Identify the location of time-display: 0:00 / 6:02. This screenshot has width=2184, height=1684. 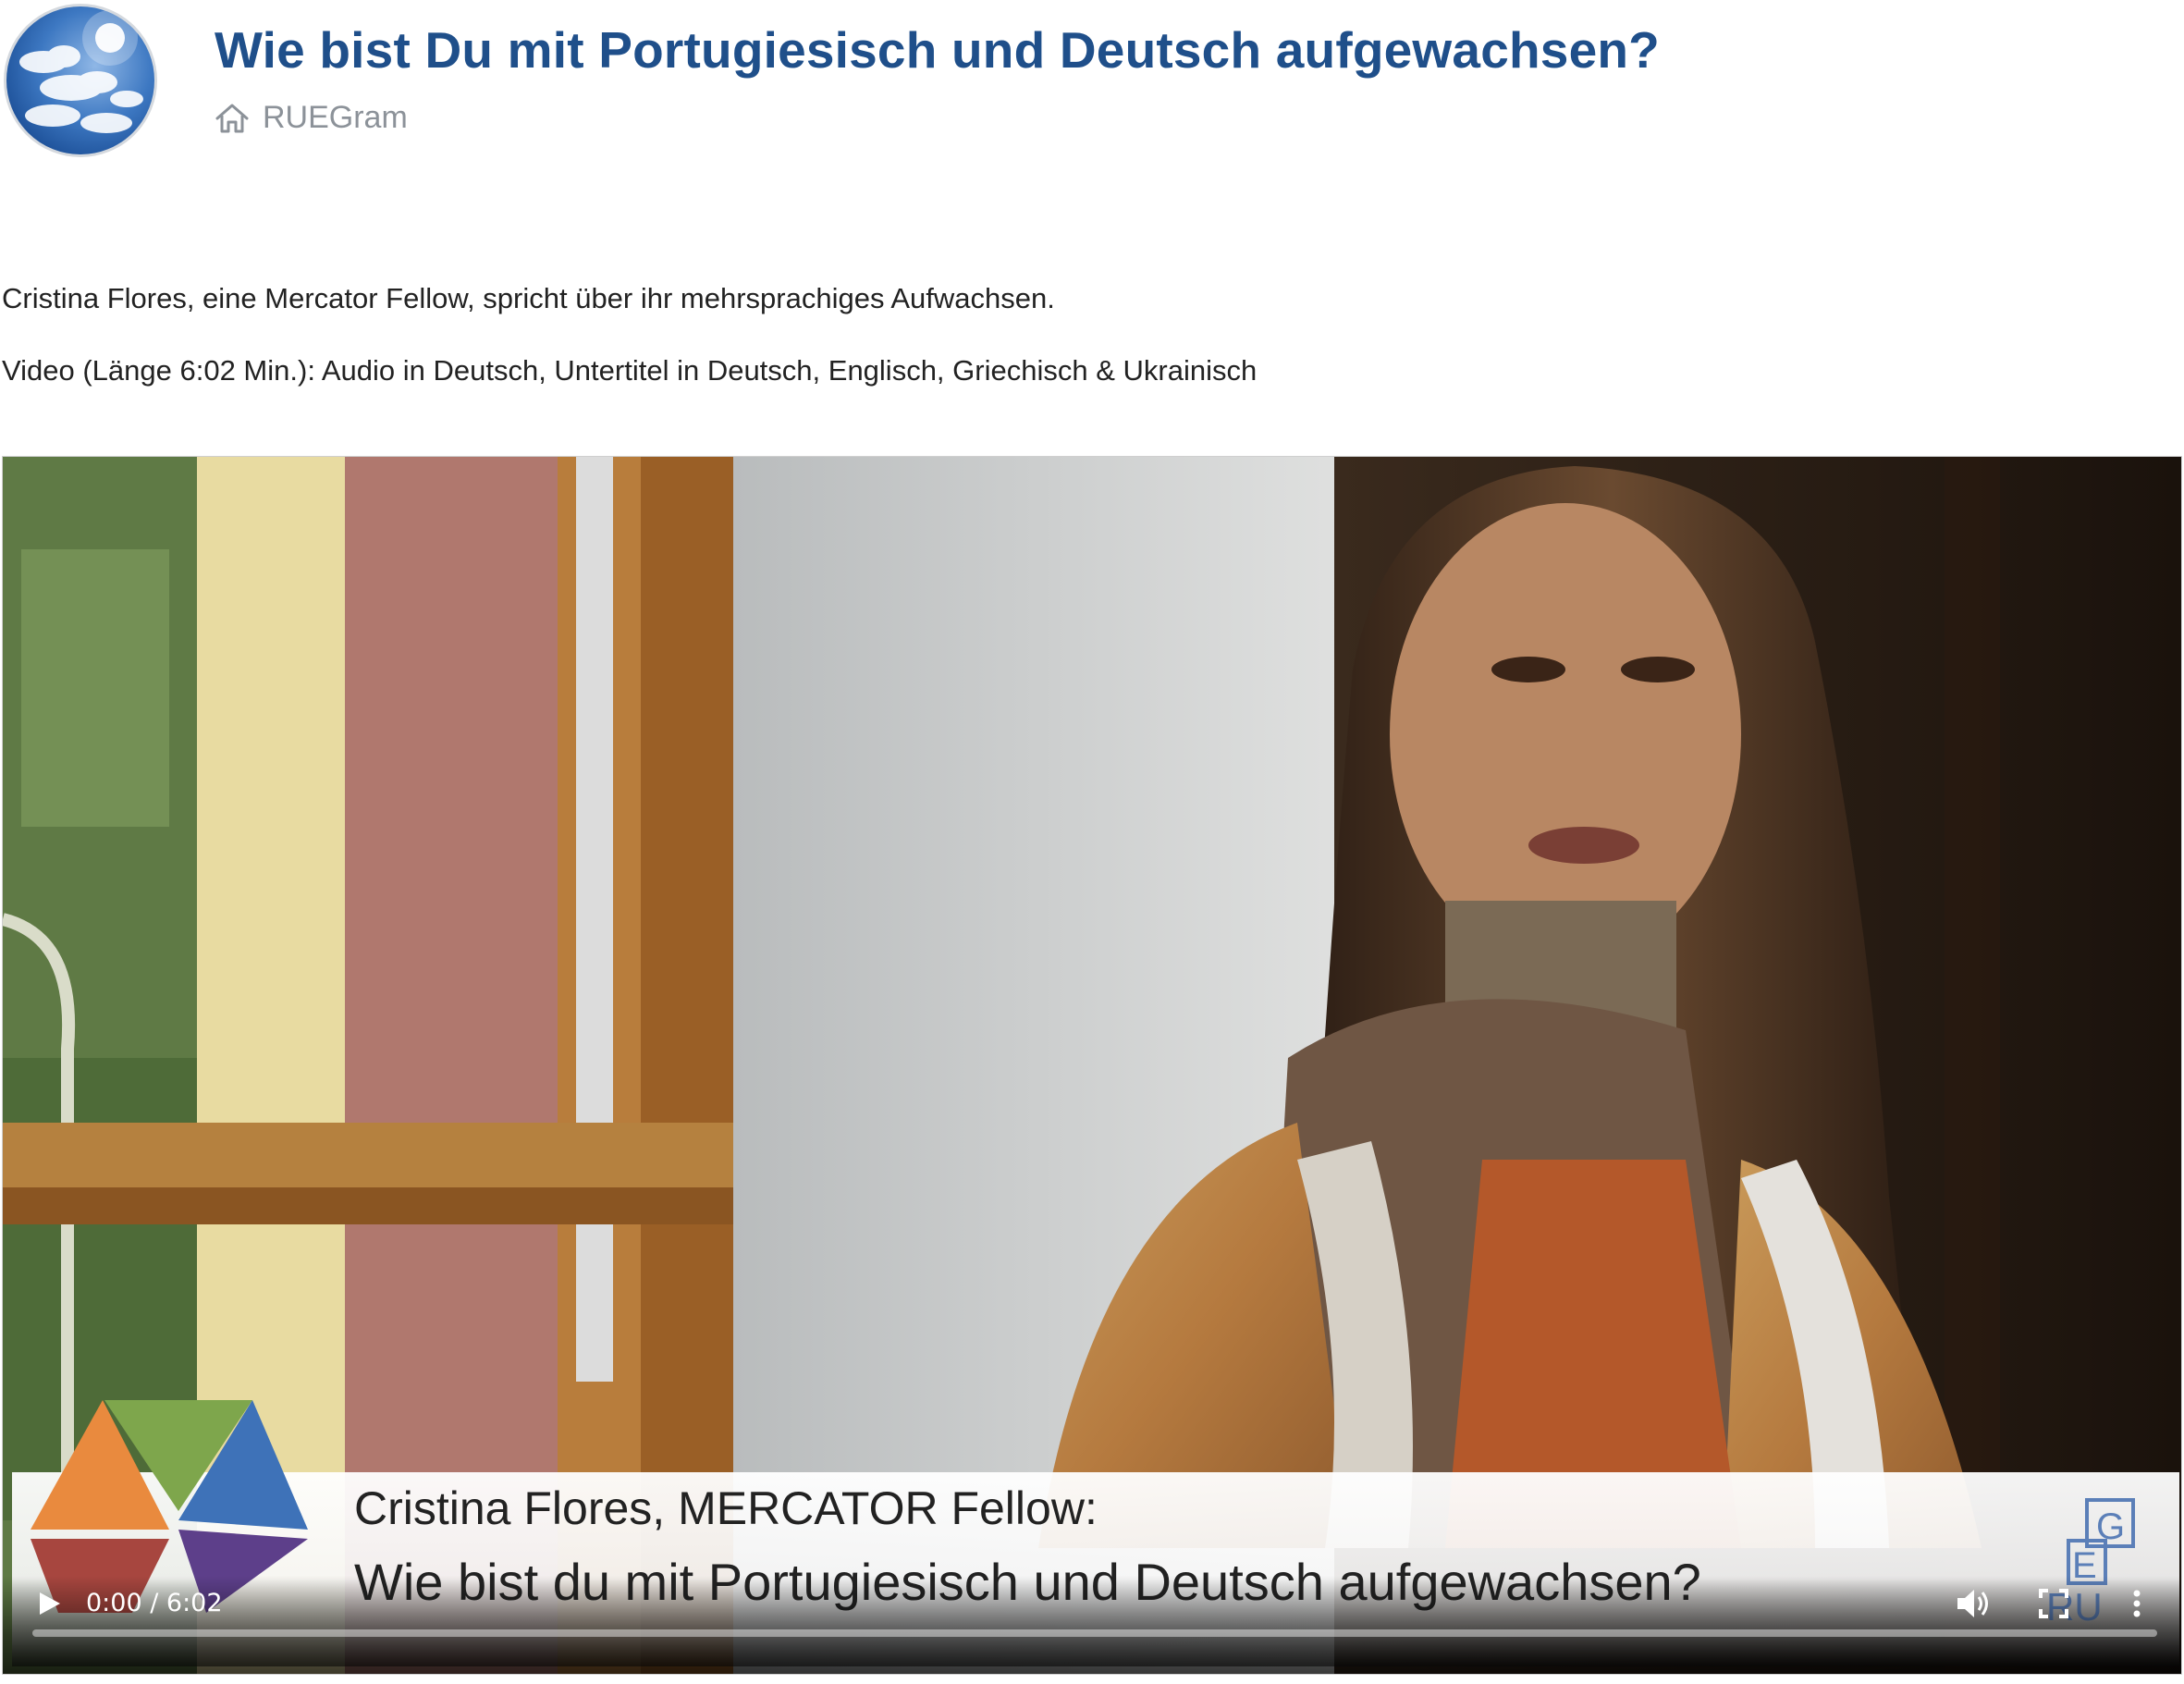
(154, 1603).